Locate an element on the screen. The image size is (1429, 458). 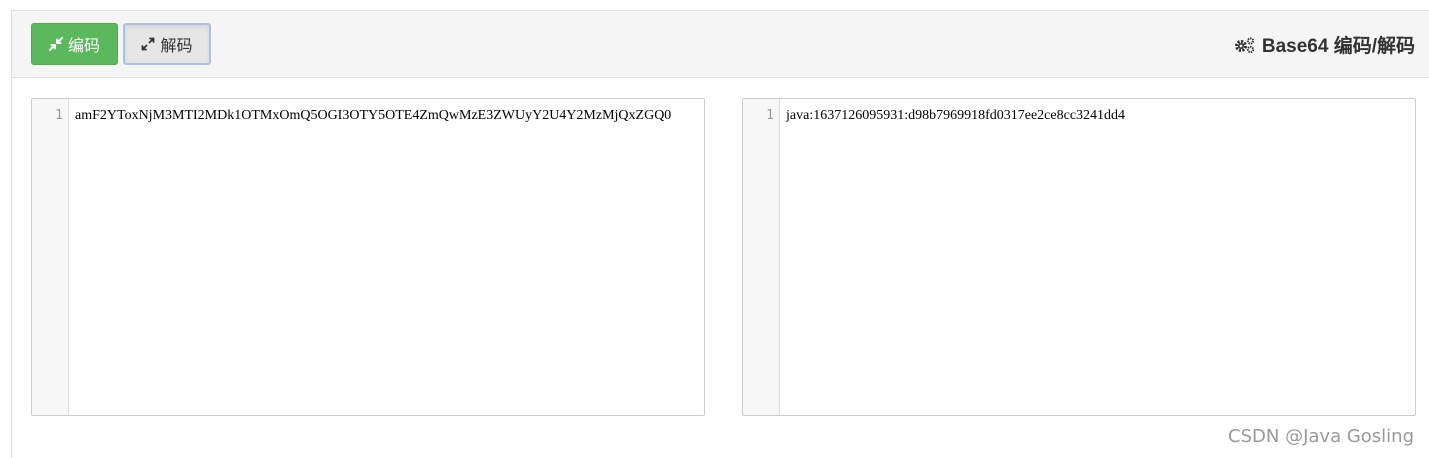
page-title-text: Base64 编码/解码 is located at coordinates (1338, 46).